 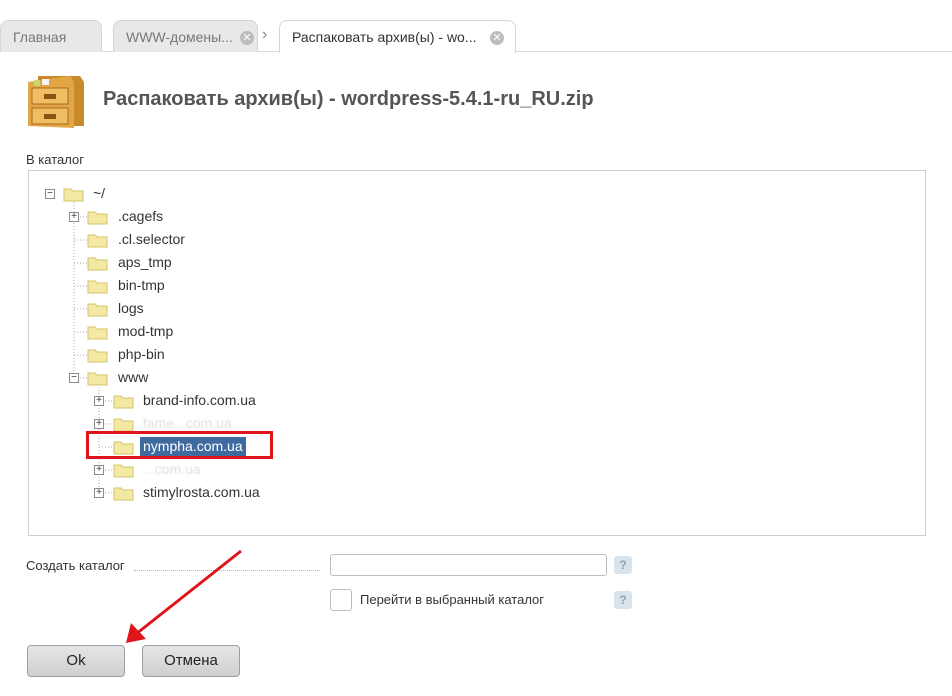 What do you see at coordinates (265, 34) in the screenshot?
I see `chevron-right-icon: ›` at bounding box center [265, 34].